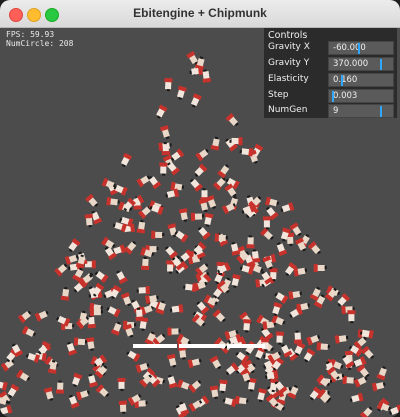 Image resolution: width=400 pixels, height=417 pixels. I want to click on control-row-step: Step 0.003, so click(330, 96).